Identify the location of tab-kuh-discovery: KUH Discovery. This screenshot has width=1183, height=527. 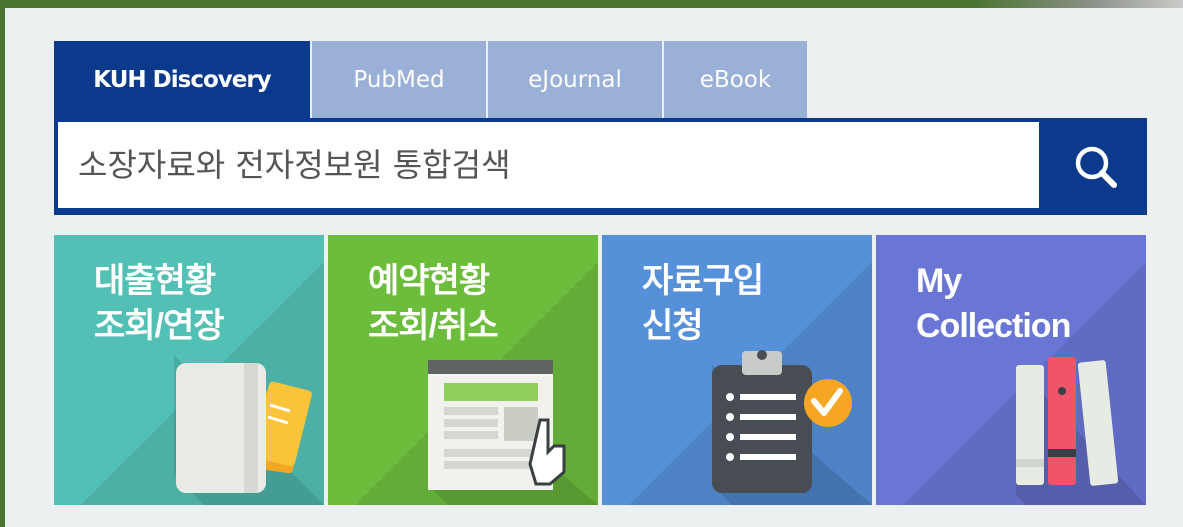
(183, 79).